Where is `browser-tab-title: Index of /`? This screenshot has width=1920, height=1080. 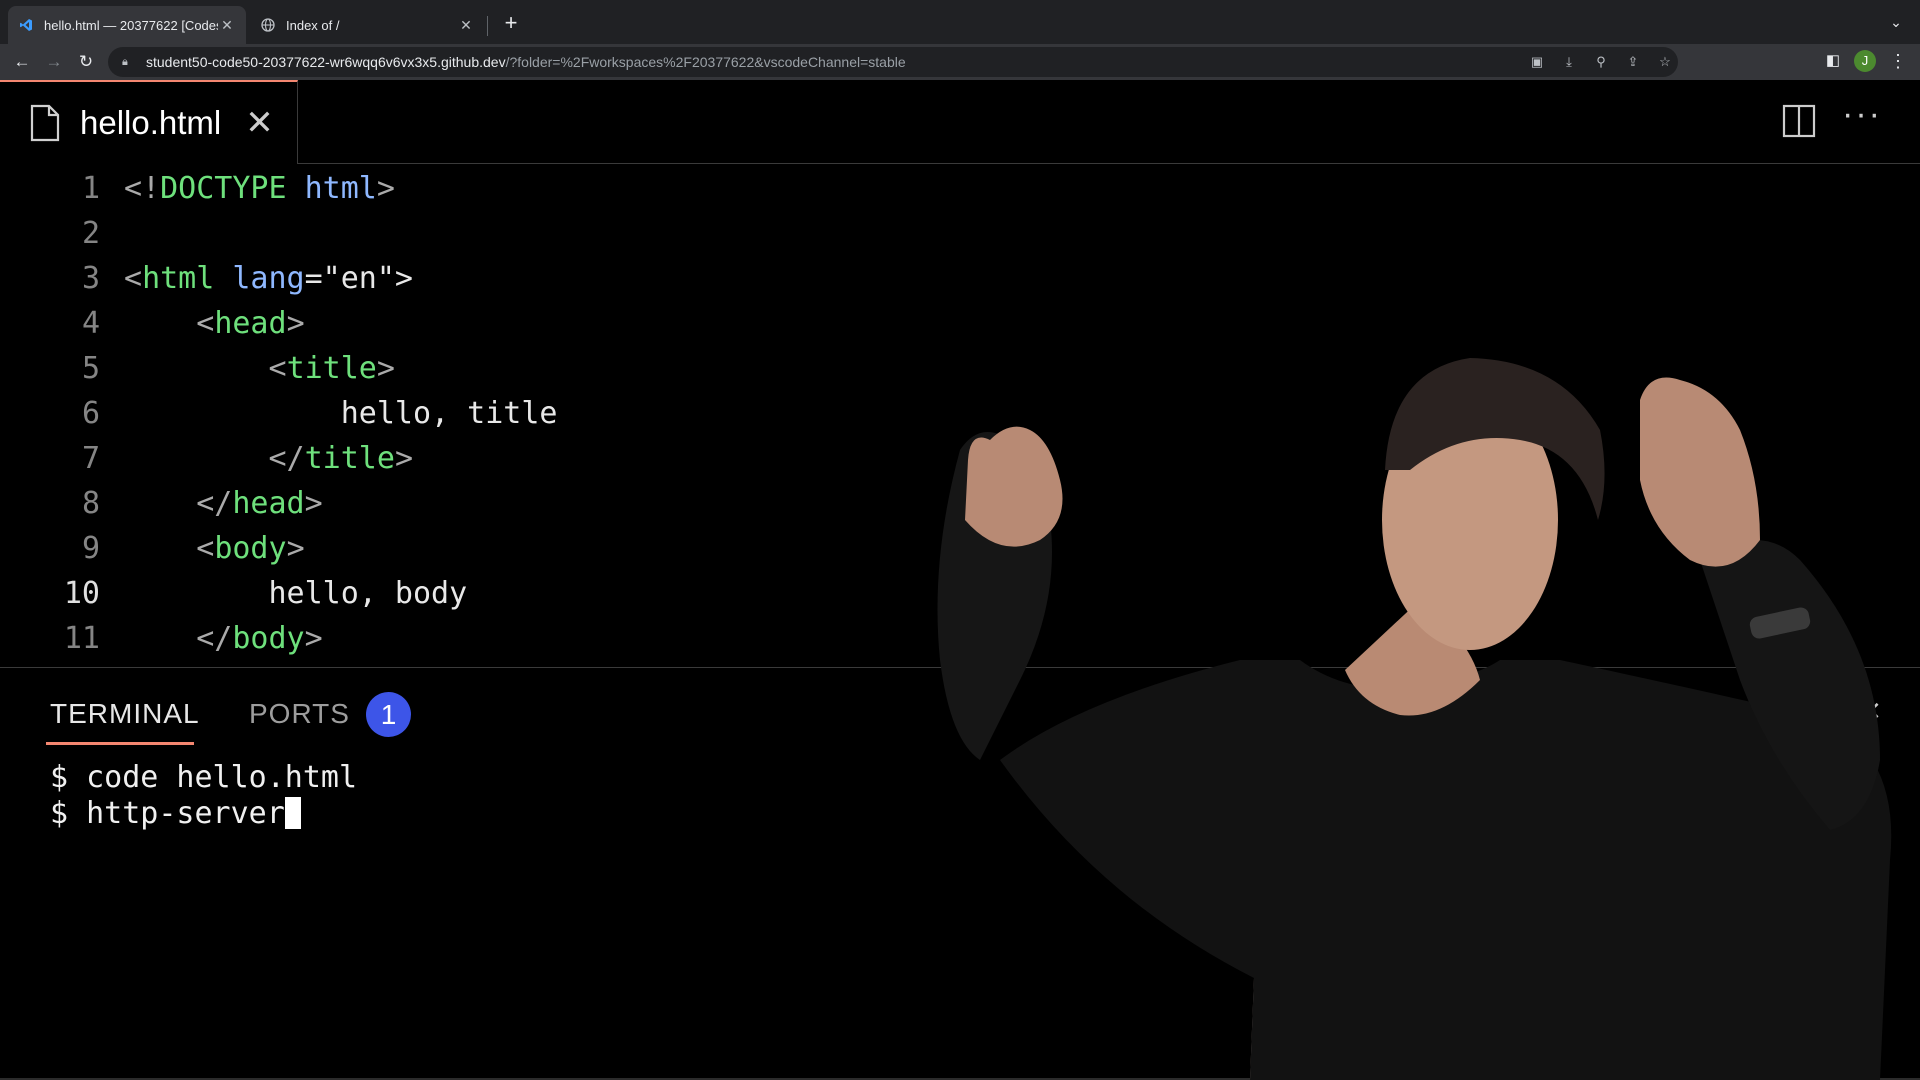 browser-tab-title: Index of / is located at coordinates (313, 25).